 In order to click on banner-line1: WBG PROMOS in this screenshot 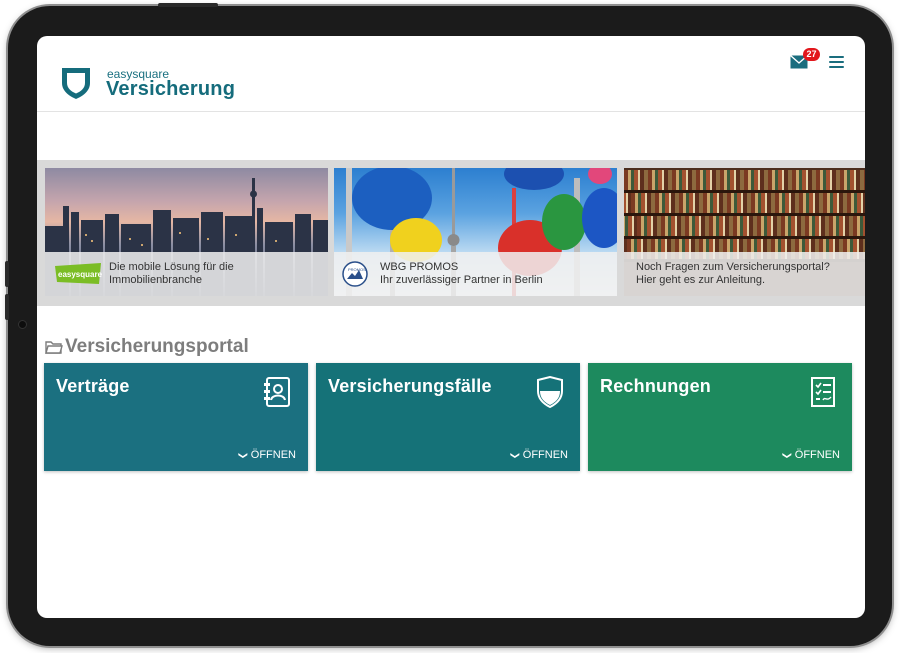, I will do `click(419, 267)`.